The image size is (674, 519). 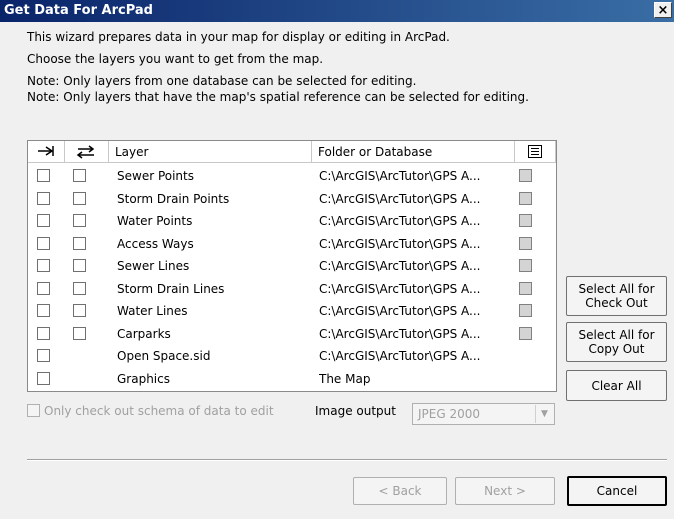 What do you see at coordinates (449, 414) in the screenshot?
I see `image-output-value: JPEG 2000` at bounding box center [449, 414].